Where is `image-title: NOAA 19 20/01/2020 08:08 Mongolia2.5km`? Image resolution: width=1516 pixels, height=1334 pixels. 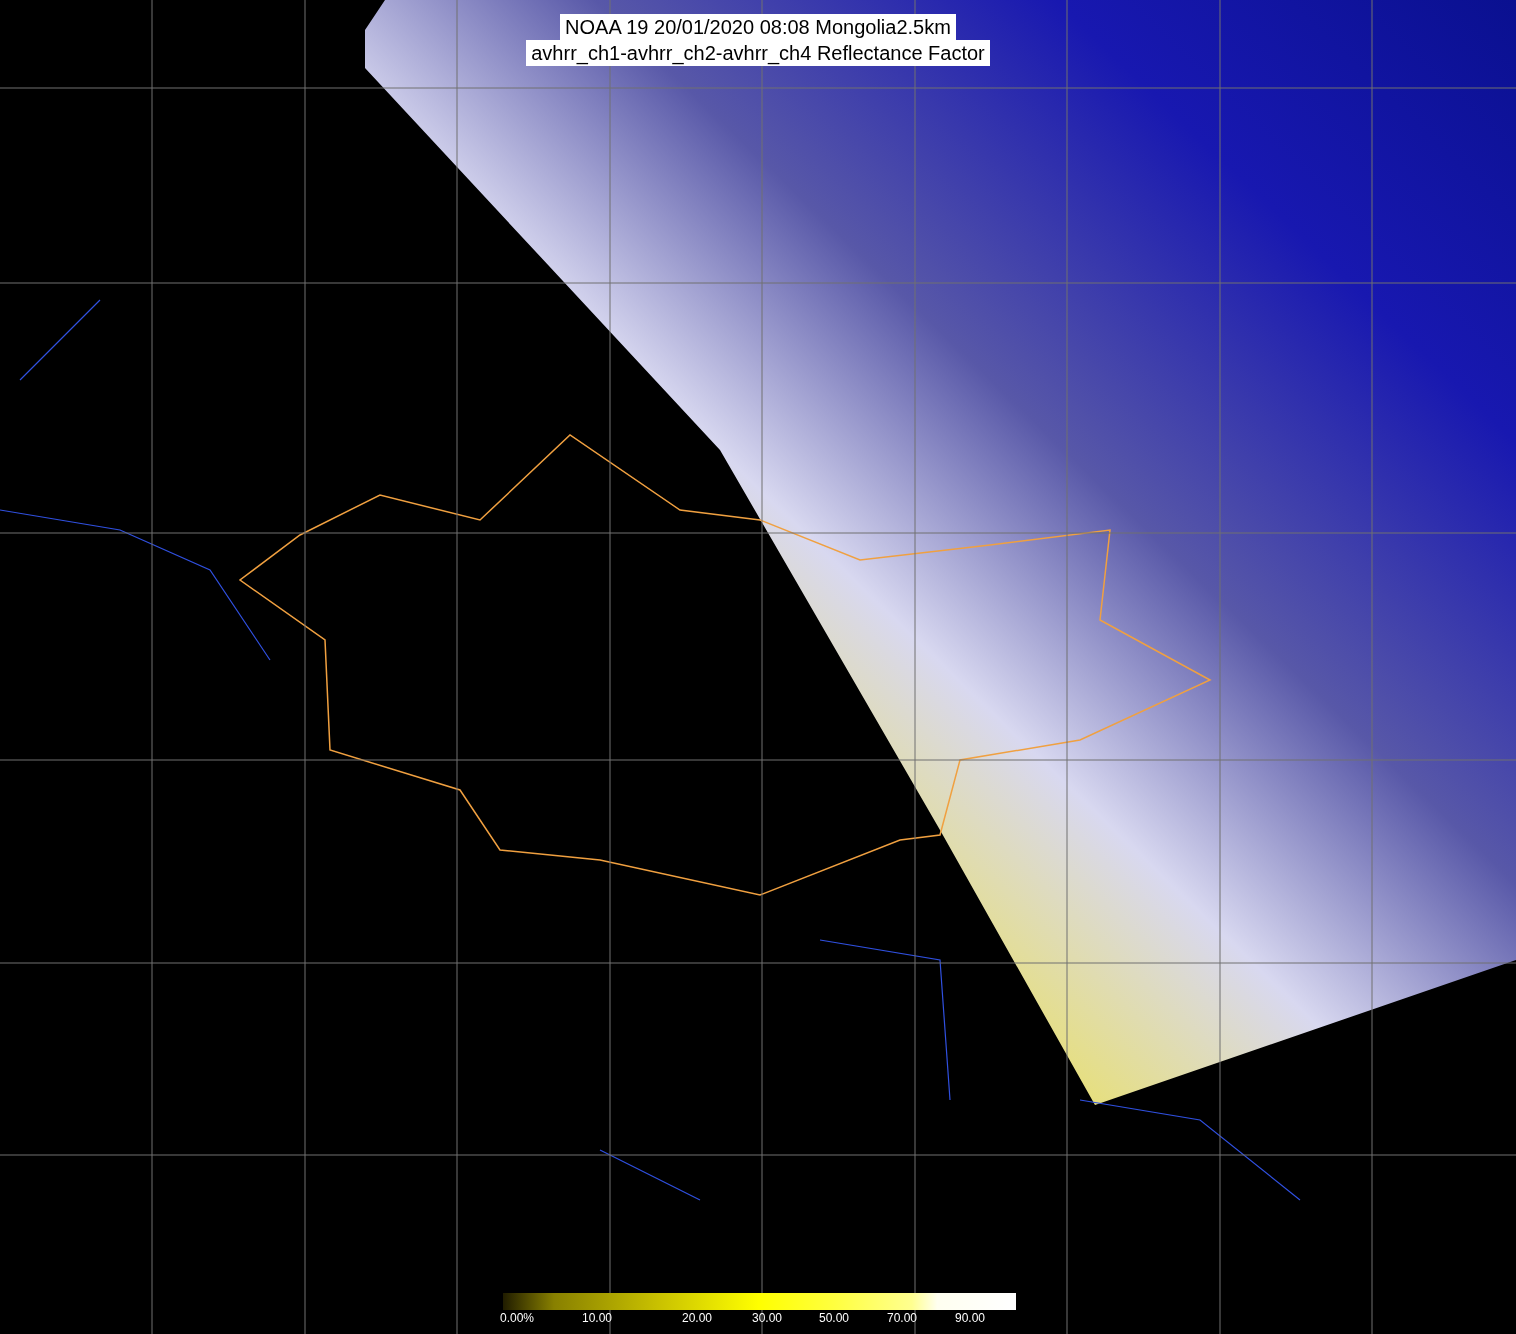 image-title: NOAA 19 20/01/2020 08:08 Mongolia2.5km is located at coordinates (758, 27).